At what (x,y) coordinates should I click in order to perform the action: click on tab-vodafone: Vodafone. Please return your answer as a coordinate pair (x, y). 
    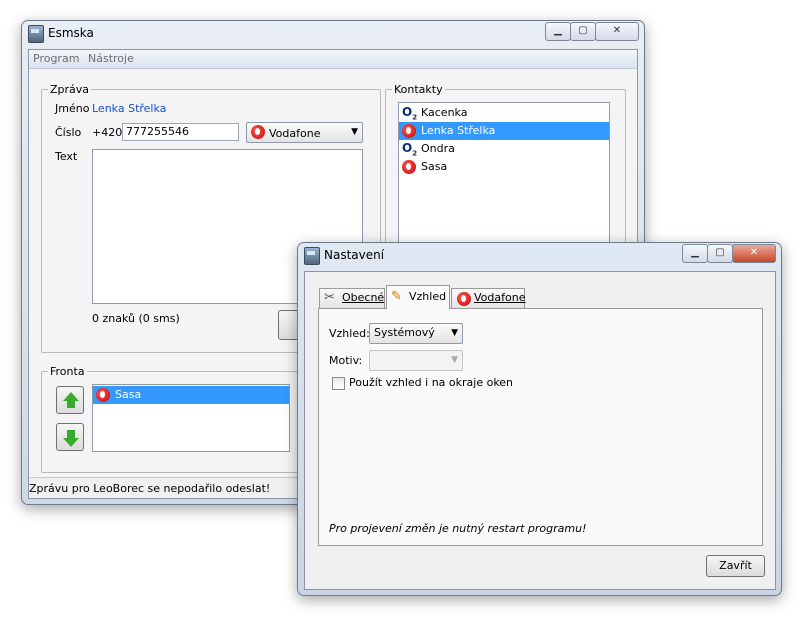
    Looking at the image, I should click on (488, 298).